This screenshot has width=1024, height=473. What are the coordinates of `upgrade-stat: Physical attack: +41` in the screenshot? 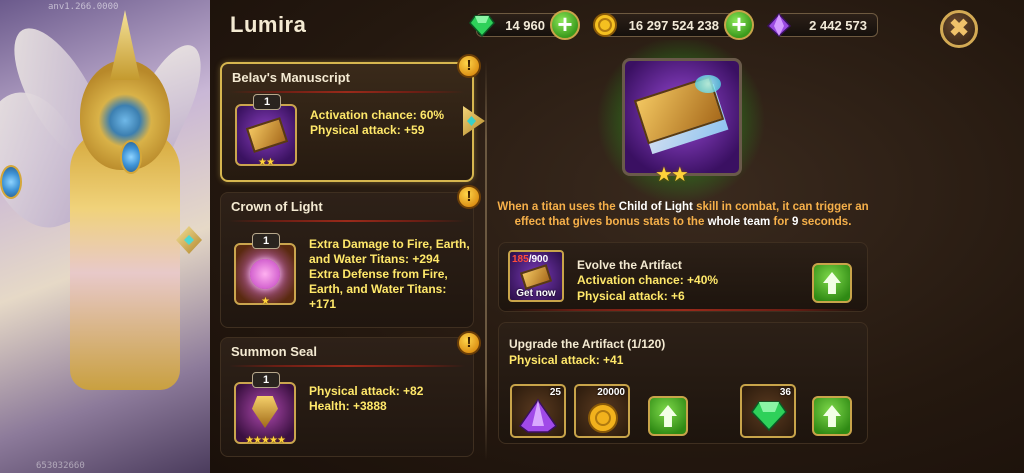 It's located at (566, 360).